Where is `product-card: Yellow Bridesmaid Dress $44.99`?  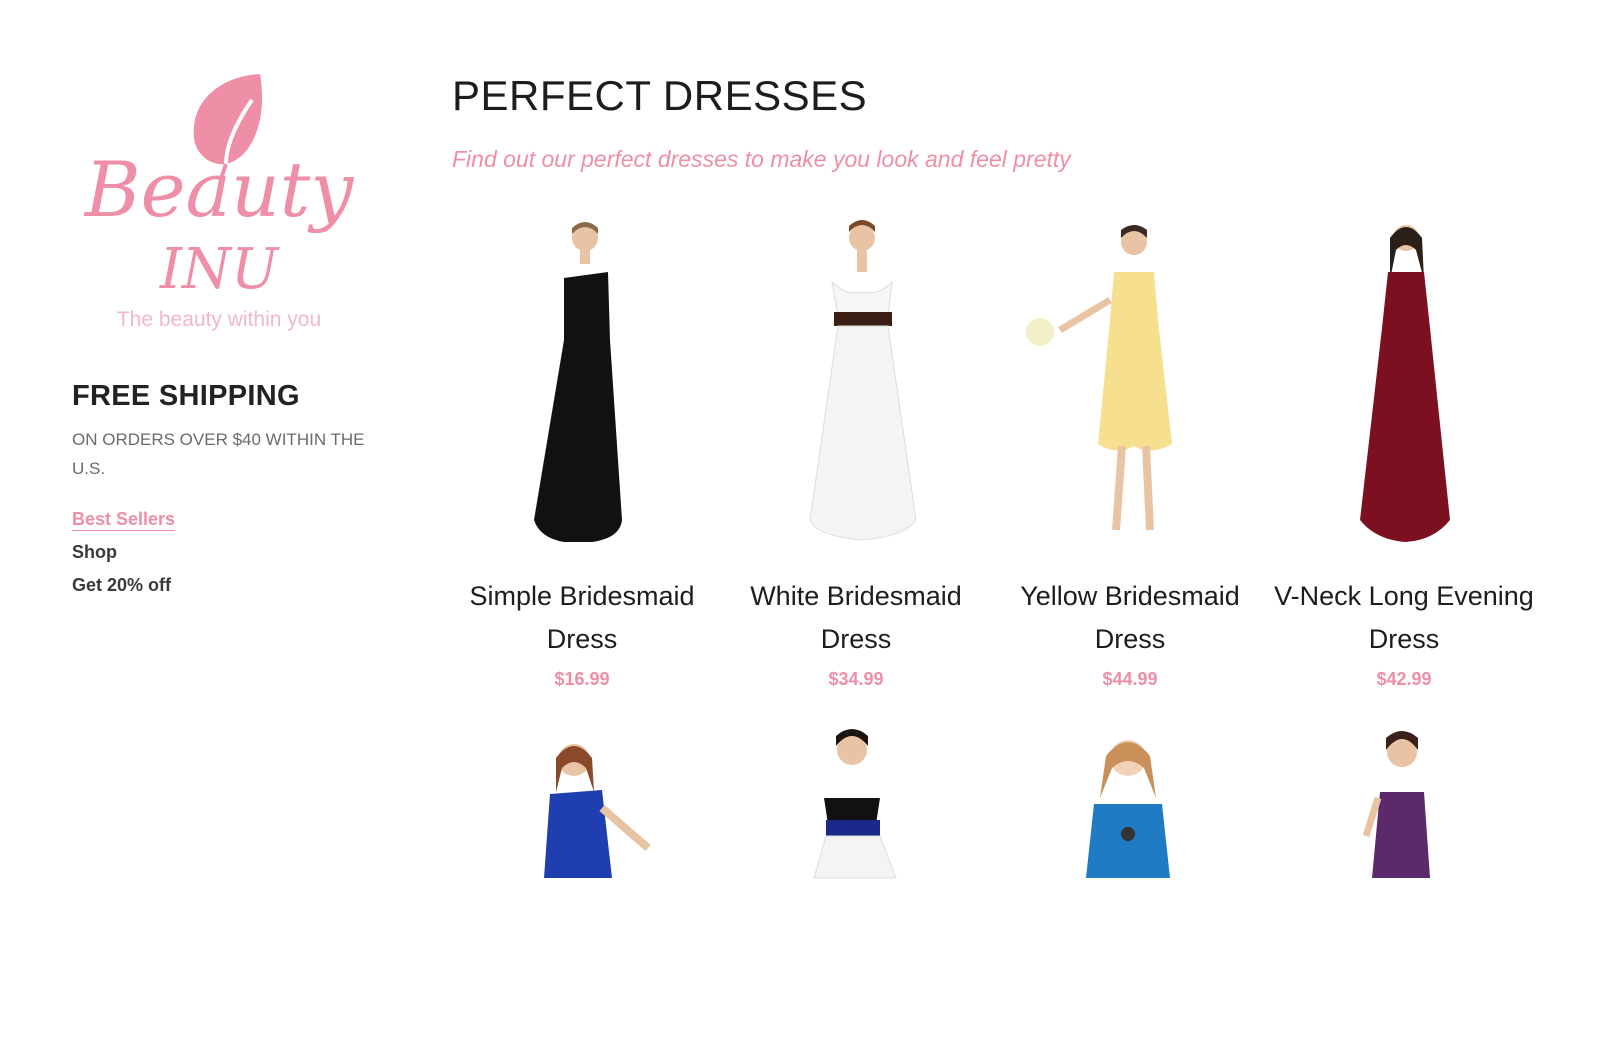 product-card: Yellow Bridesmaid Dress $44.99 is located at coordinates (1130, 455).